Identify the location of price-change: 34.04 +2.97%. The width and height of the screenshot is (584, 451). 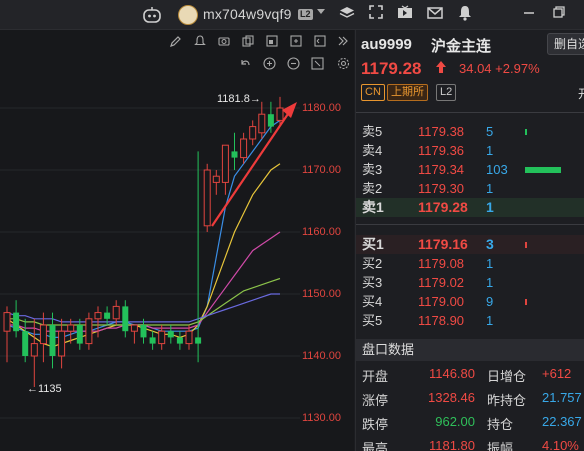
(499, 68).